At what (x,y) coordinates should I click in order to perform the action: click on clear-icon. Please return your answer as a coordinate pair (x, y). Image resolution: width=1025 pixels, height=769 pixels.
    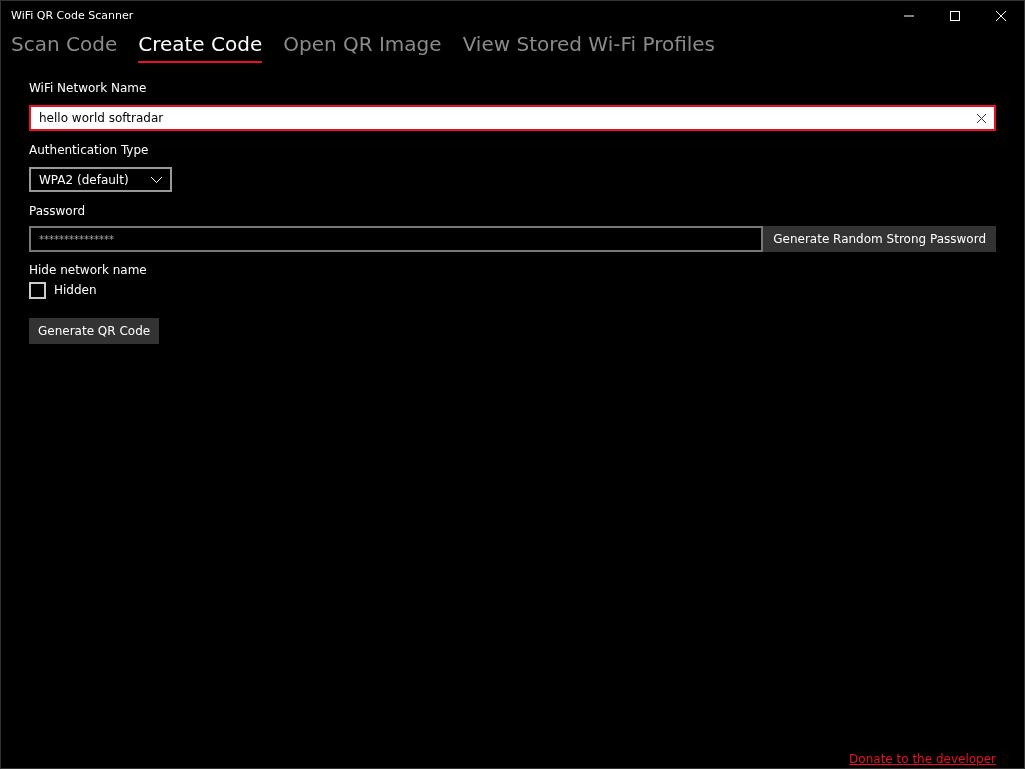
    Looking at the image, I should click on (981, 118).